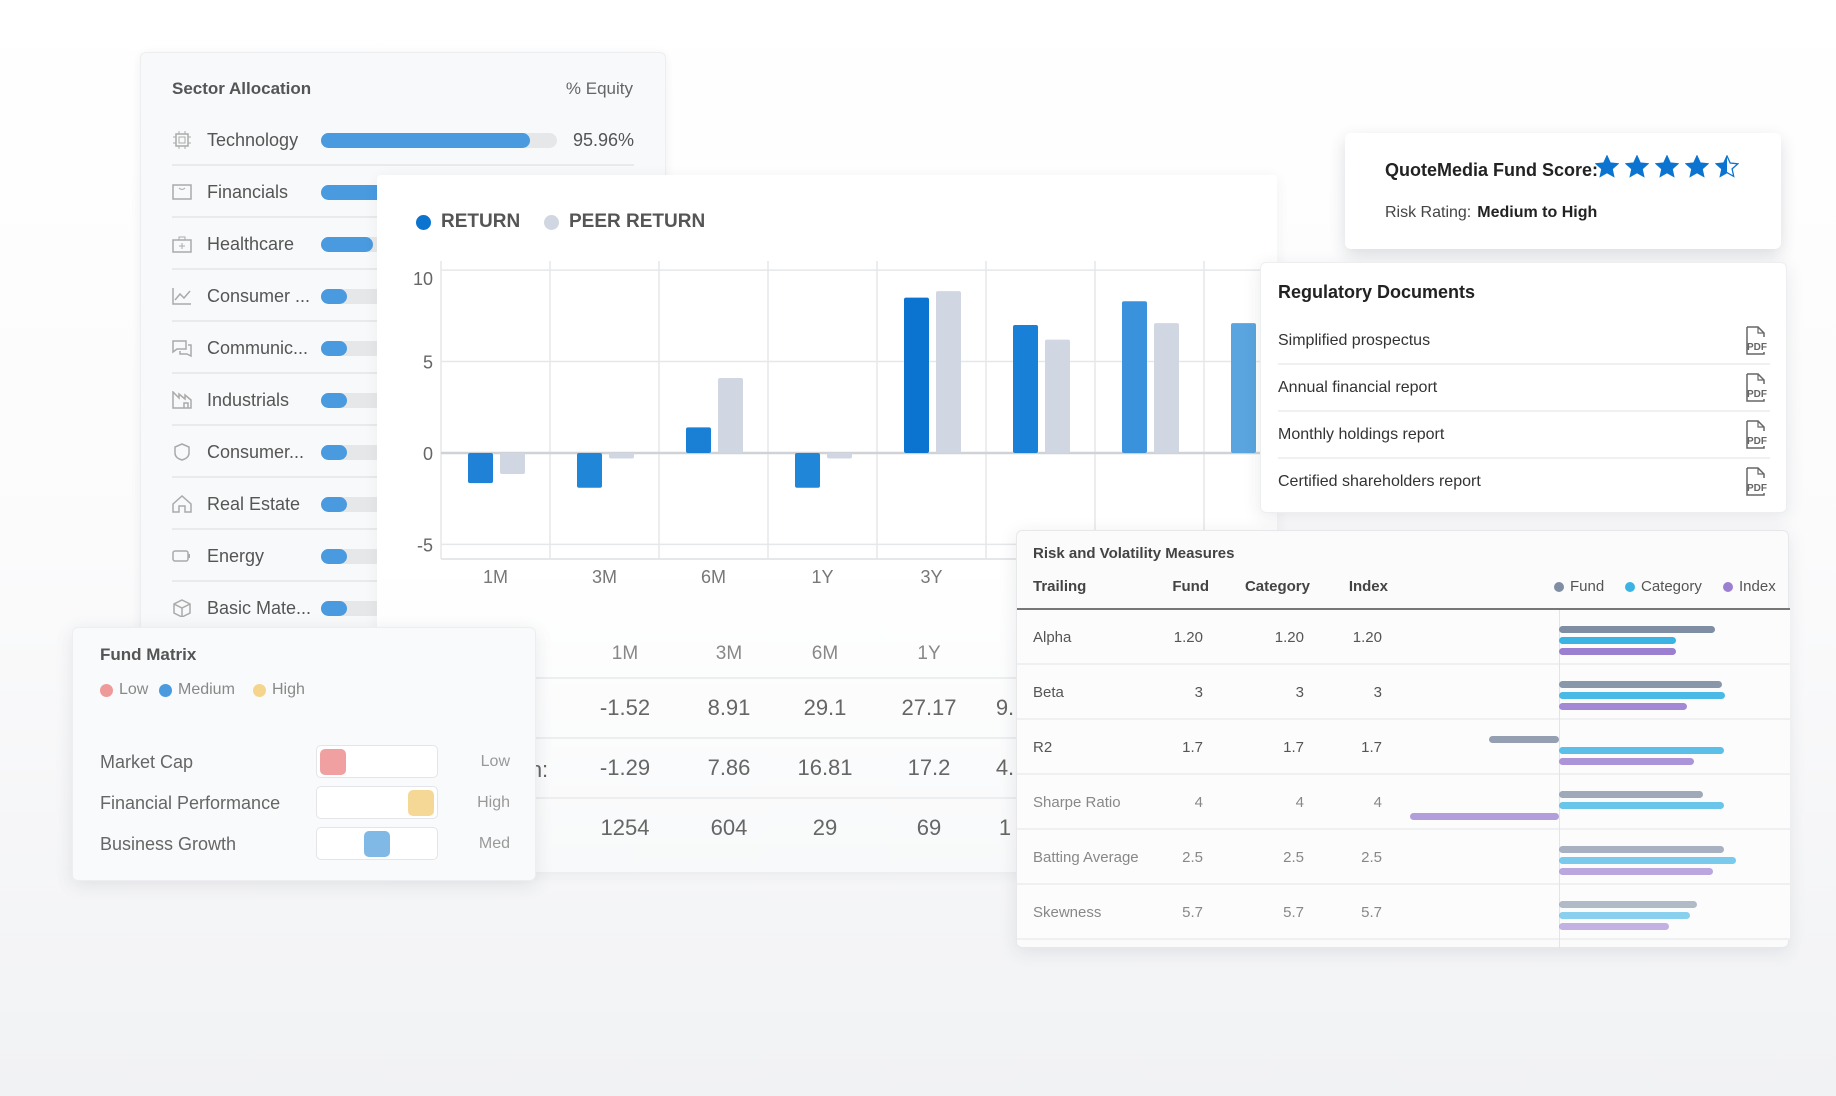  Describe the element at coordinates (305, 803) in the screenshot. I see `matrix-row: Financial Performance High` at that location.